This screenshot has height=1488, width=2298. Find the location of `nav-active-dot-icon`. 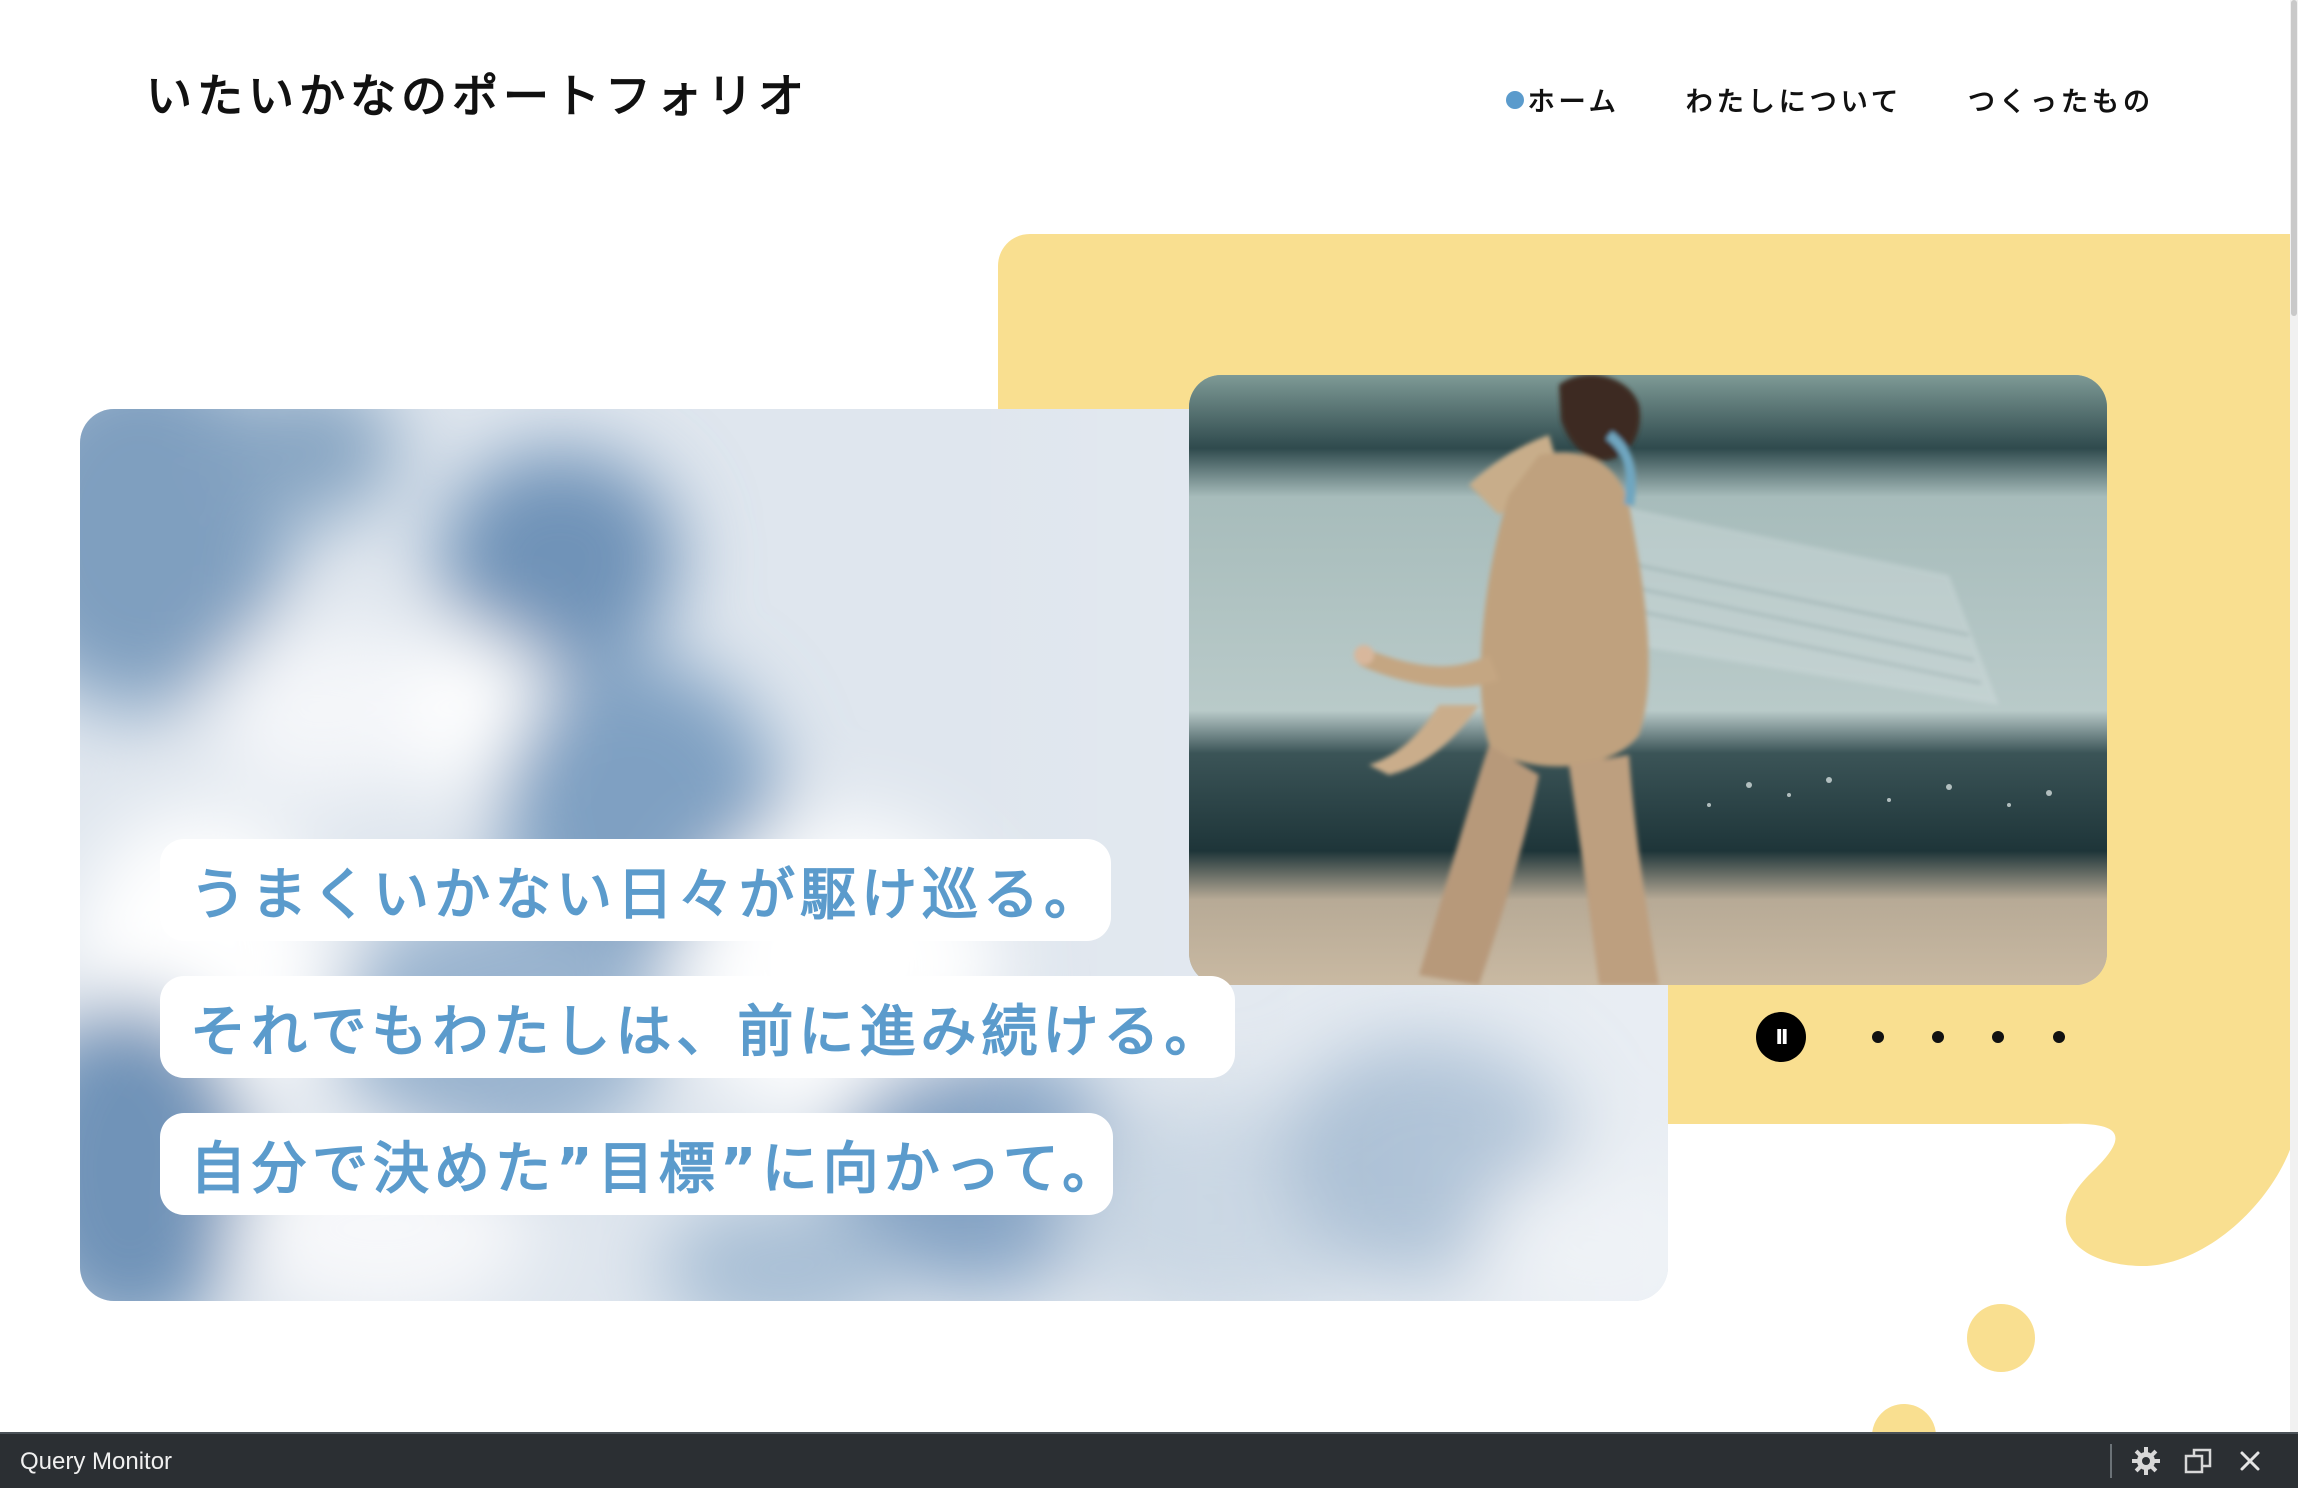

nav-active-dot-icon is located at coordinates (1514, 99).